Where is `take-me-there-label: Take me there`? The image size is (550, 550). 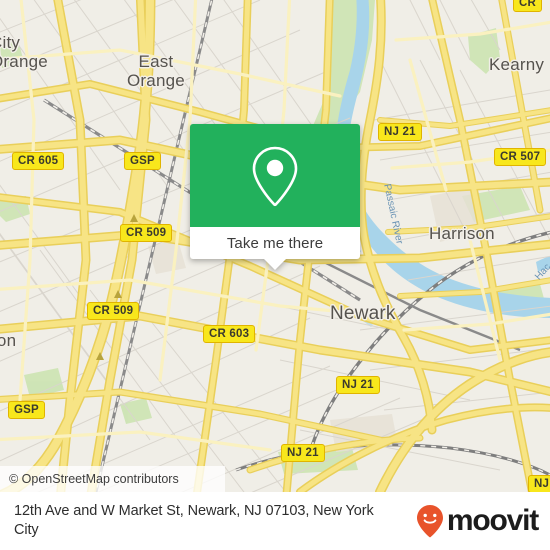 take-me-there-label: Take me there is located at coordinates (275, 243).